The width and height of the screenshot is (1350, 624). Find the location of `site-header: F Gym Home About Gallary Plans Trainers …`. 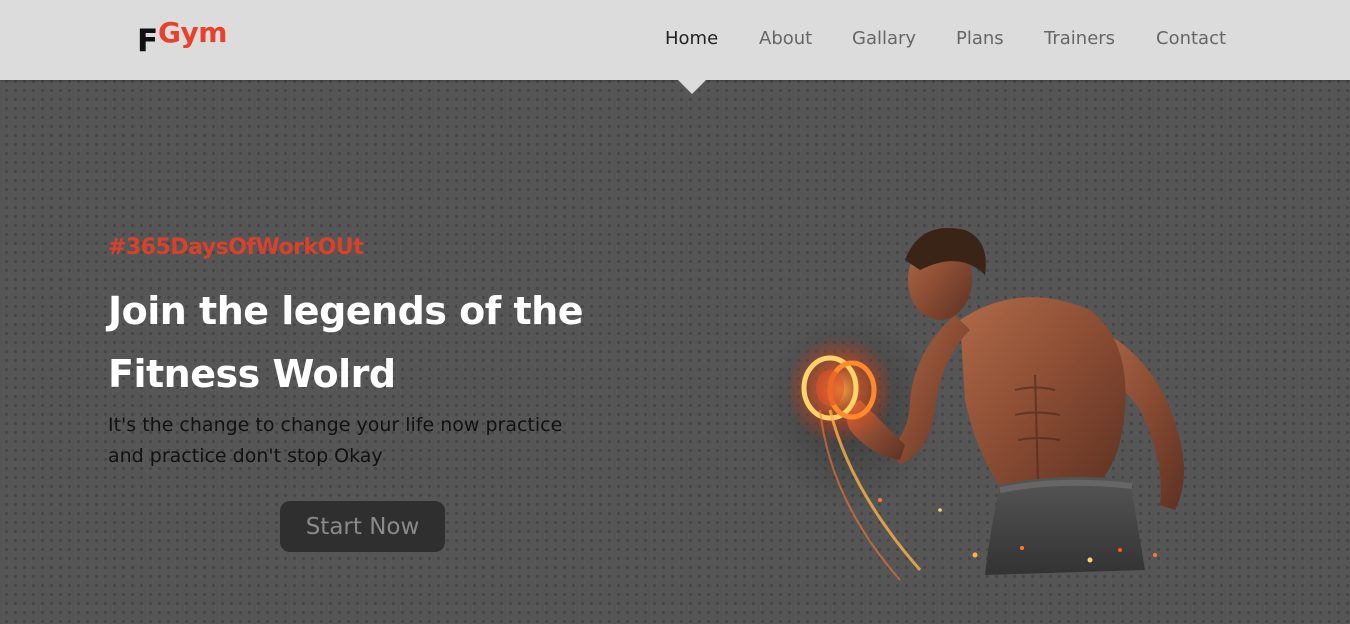

site-header: F Gym Home About Gallary Plans Trainers … is located at coordinates (675, 40).